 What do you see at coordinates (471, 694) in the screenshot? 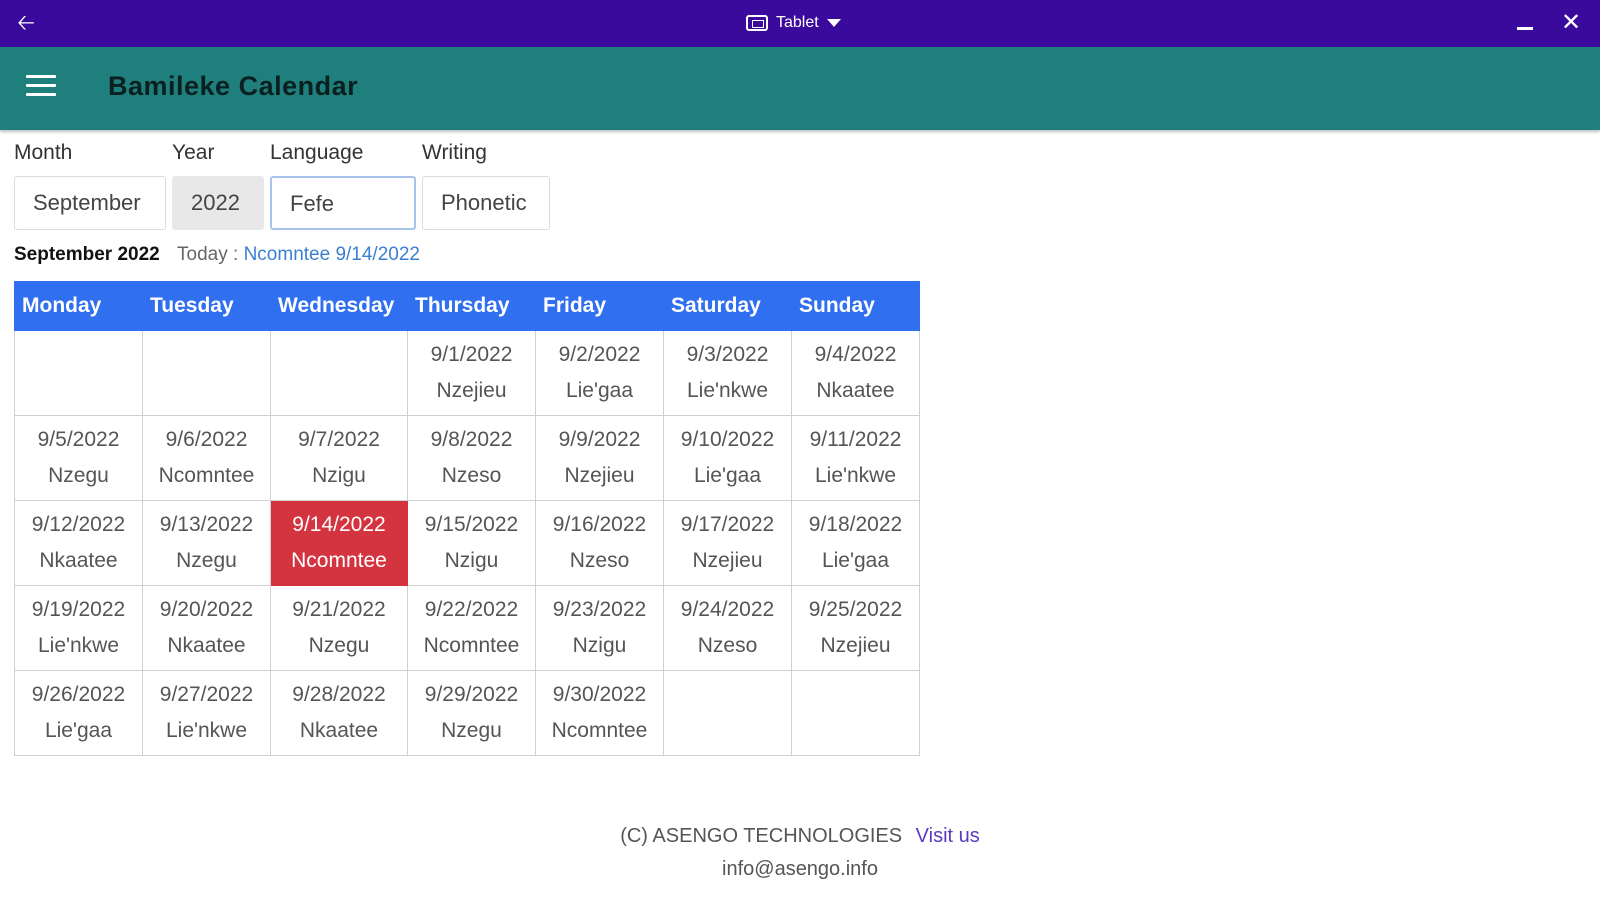
I see `day-date: 9/29/2022` at bounding box center [471, 694].